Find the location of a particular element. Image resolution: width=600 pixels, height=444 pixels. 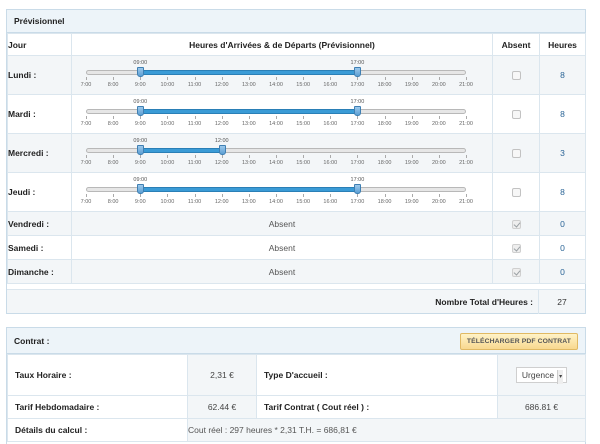

slider-tick-label: 8:00 is located at coordinates (113, 202).